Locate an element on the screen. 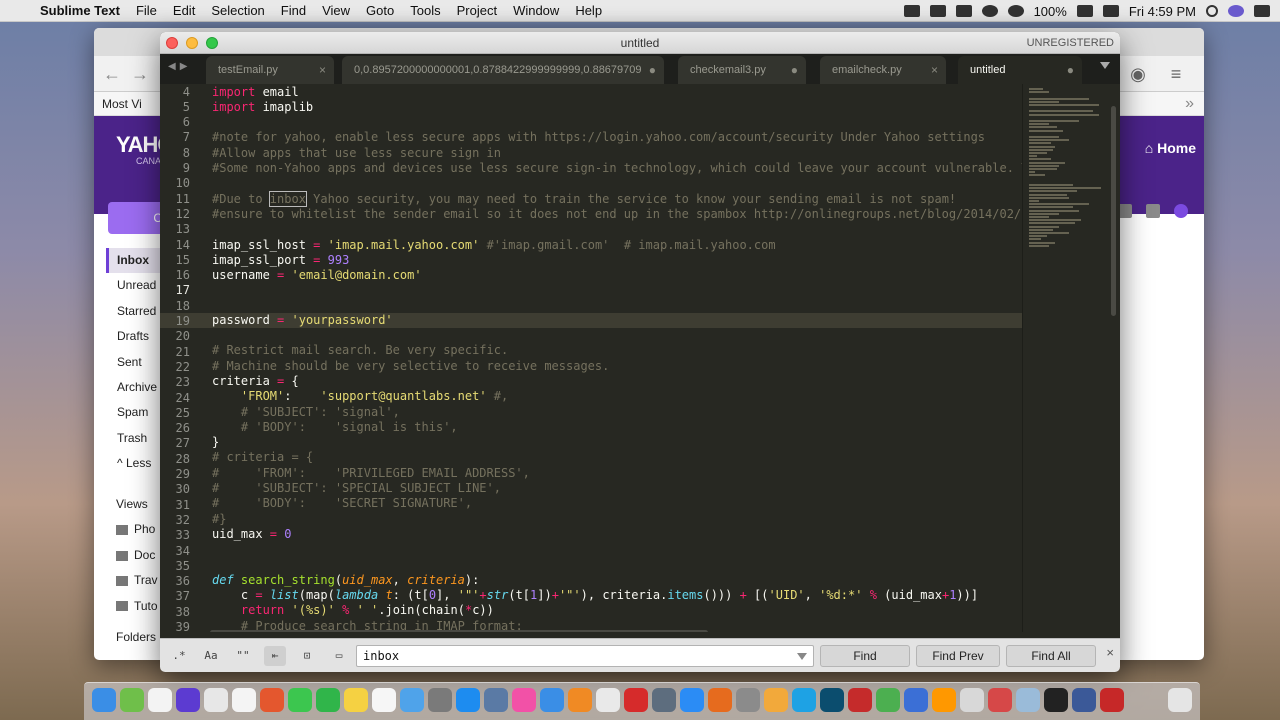 This screenshot has height=720, width=1280. find-history-dropdown-icon is located at coordinates (802, 656).